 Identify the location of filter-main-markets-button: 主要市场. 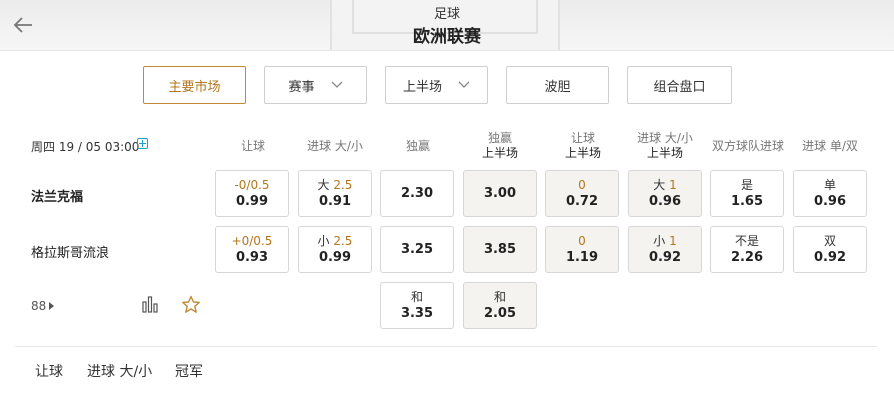
(194, 85).